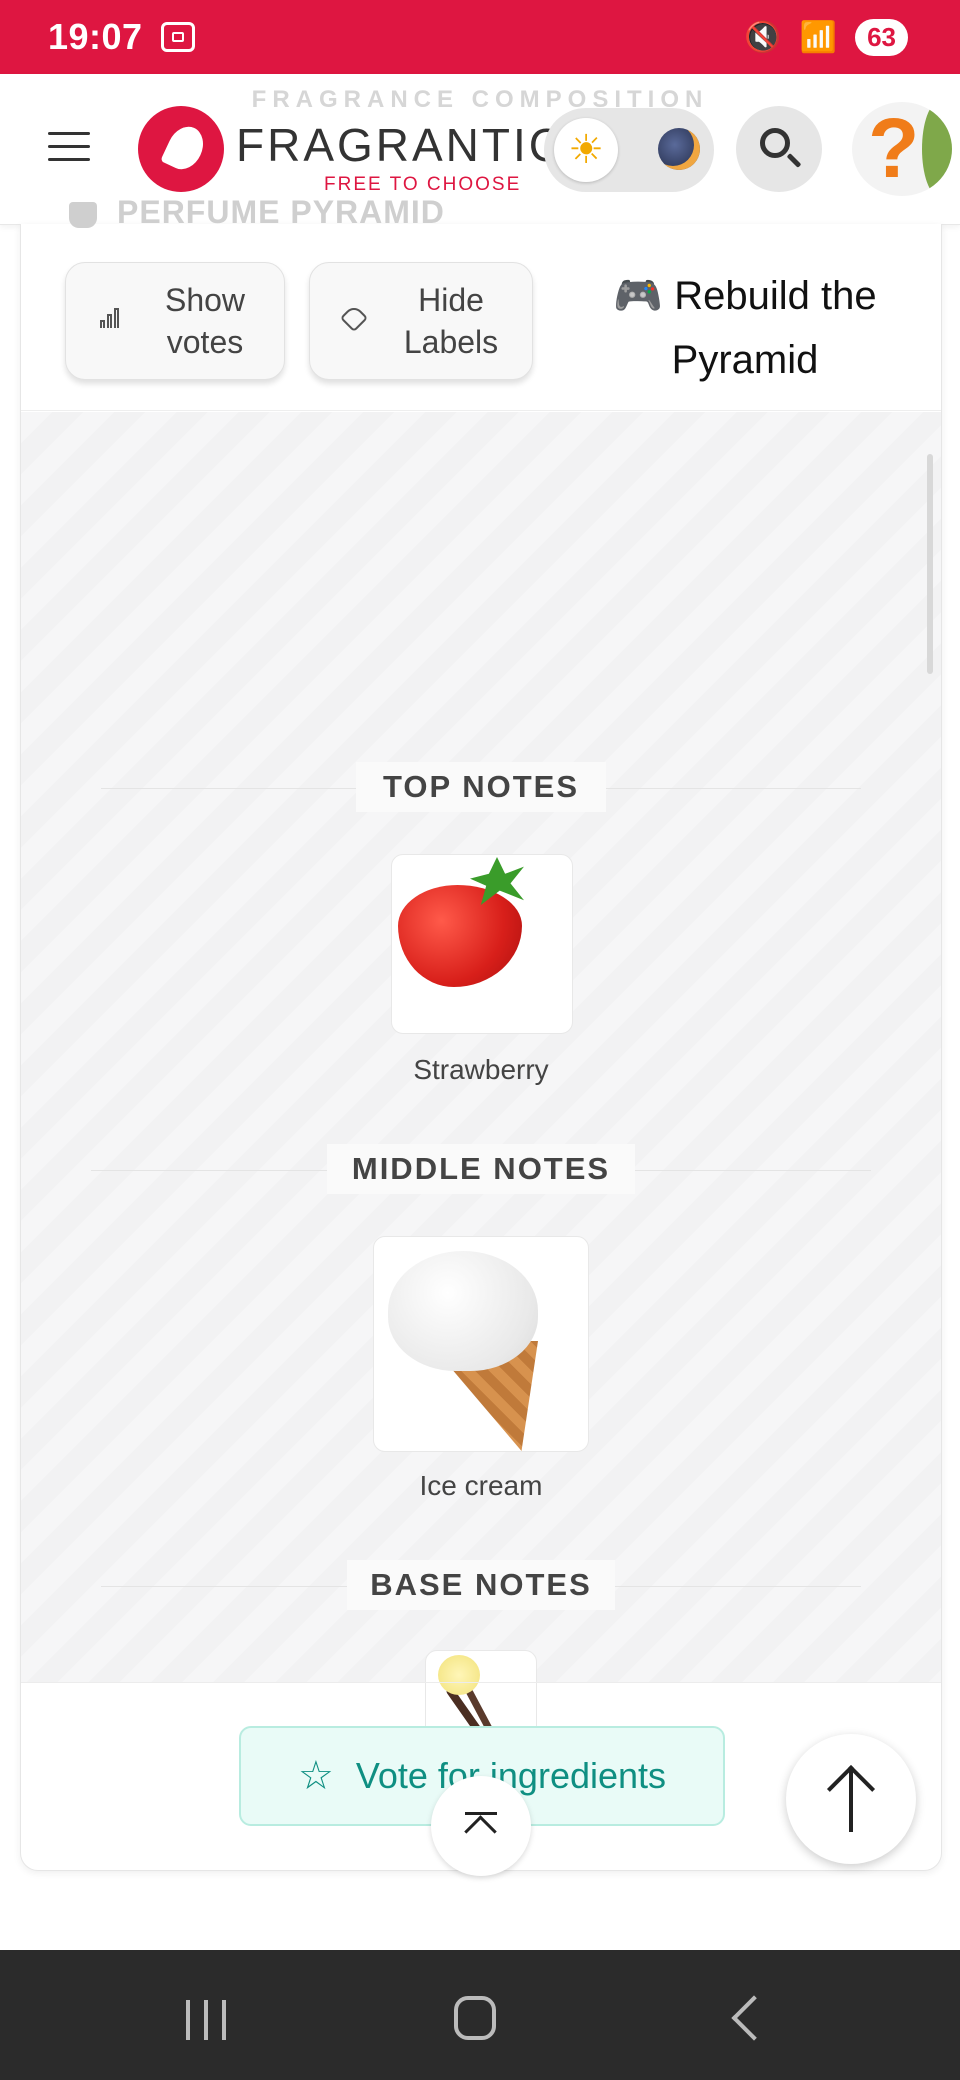 The height and width of the screenshot is (2080, 960). What do you see at coordinates (894, 148) in the screenshot?
I see `question-mark-icon: ?` at bounding box center [894, 148].